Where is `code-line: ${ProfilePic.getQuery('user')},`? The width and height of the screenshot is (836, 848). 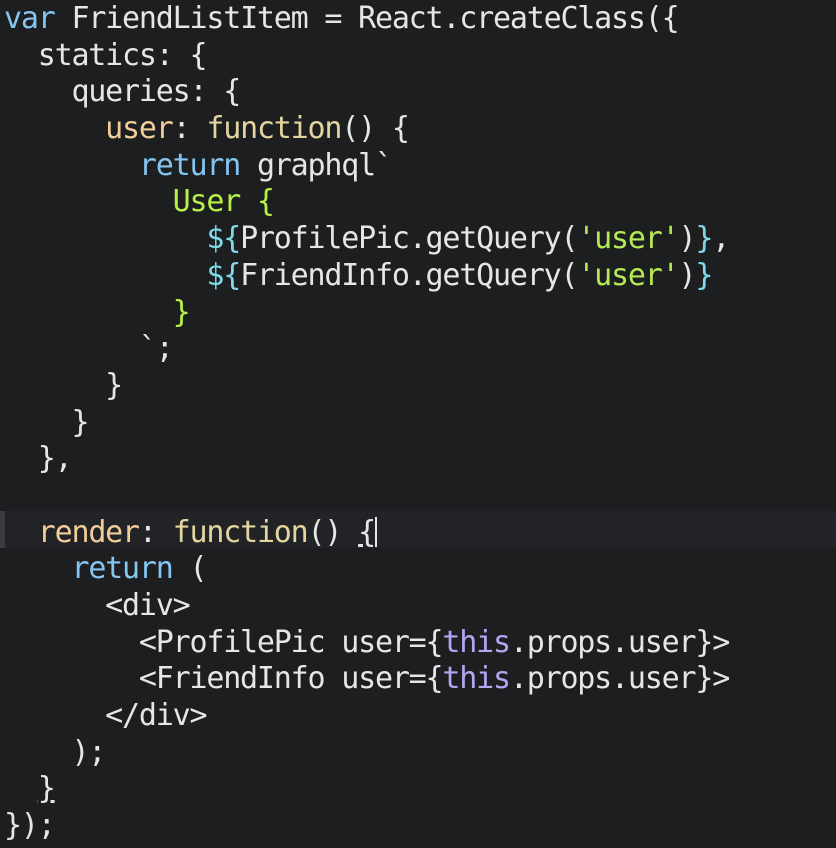
code-line: ${ProfilePic.getQuery('user')}, is located at coordinates (367, 239).